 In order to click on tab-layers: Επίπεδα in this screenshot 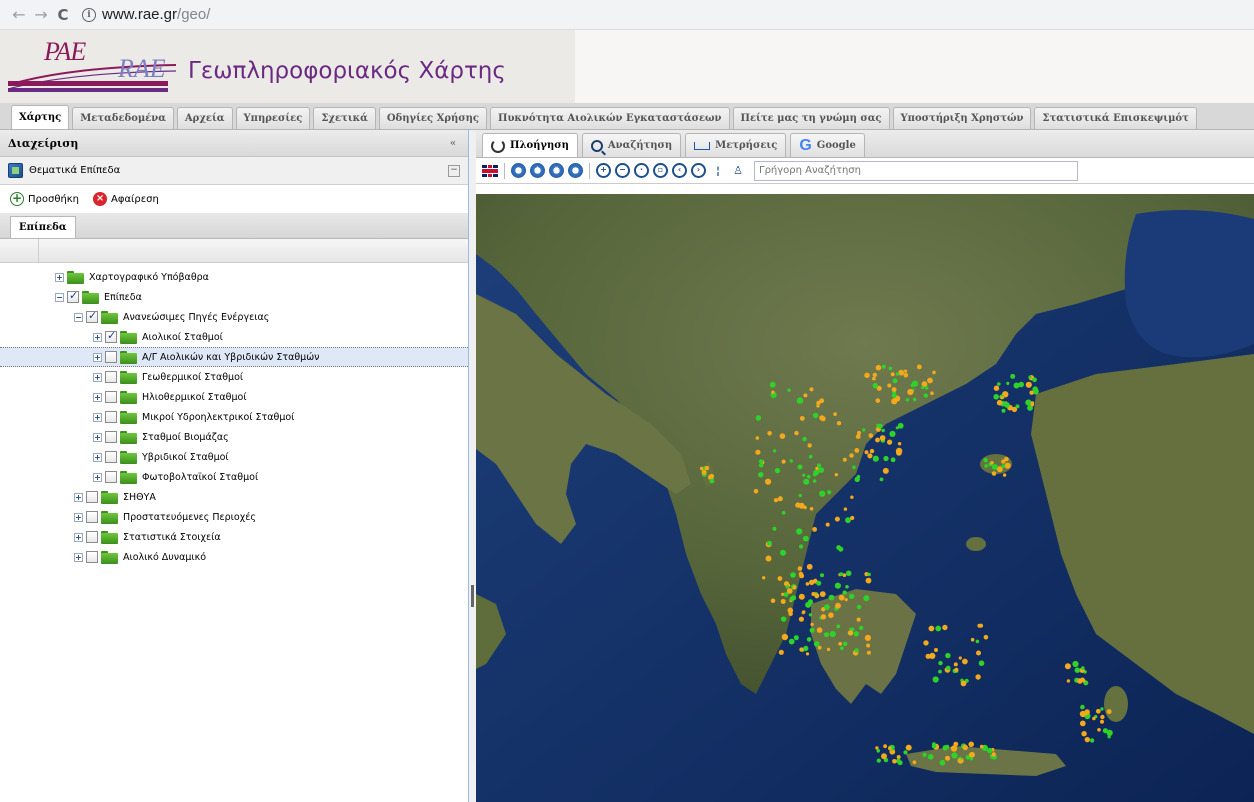, I will do `click(43, 227)`.